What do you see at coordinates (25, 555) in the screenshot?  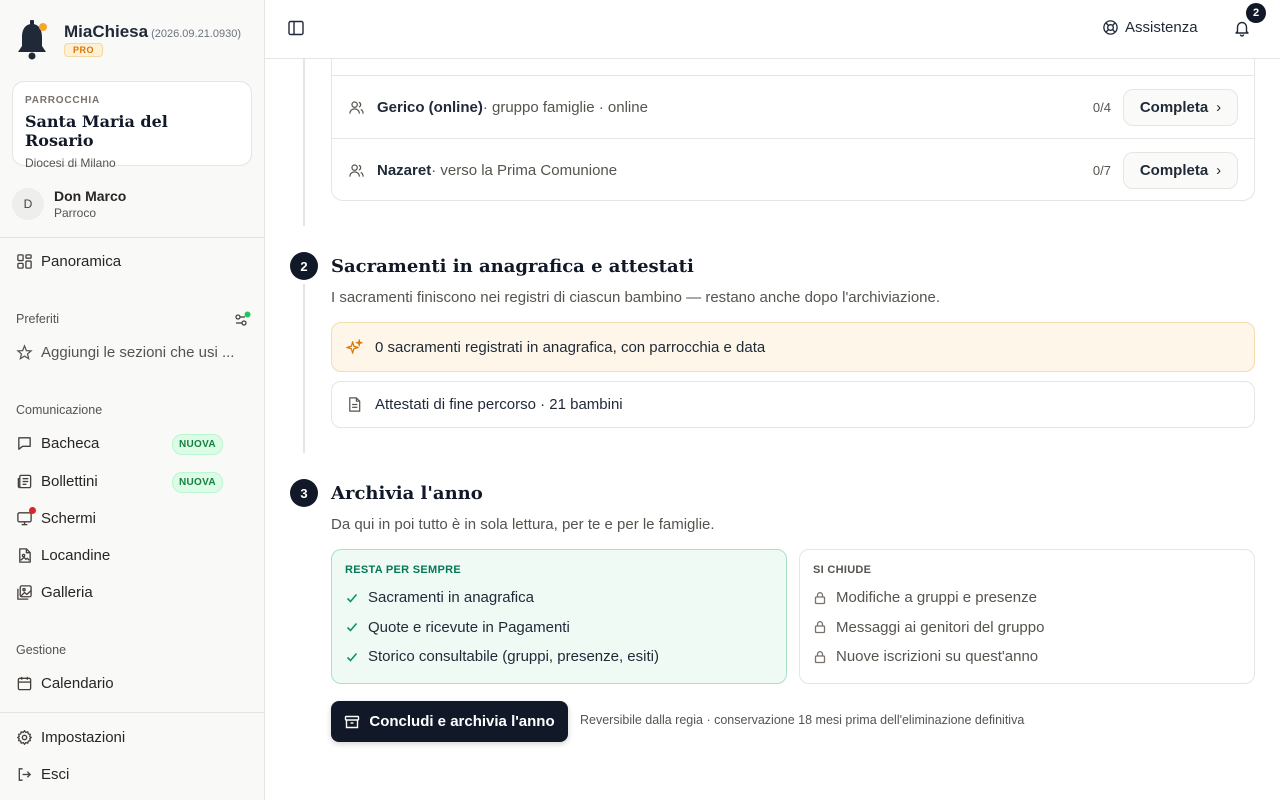 I see `file-image-icon` at bounding box center [25, 555].